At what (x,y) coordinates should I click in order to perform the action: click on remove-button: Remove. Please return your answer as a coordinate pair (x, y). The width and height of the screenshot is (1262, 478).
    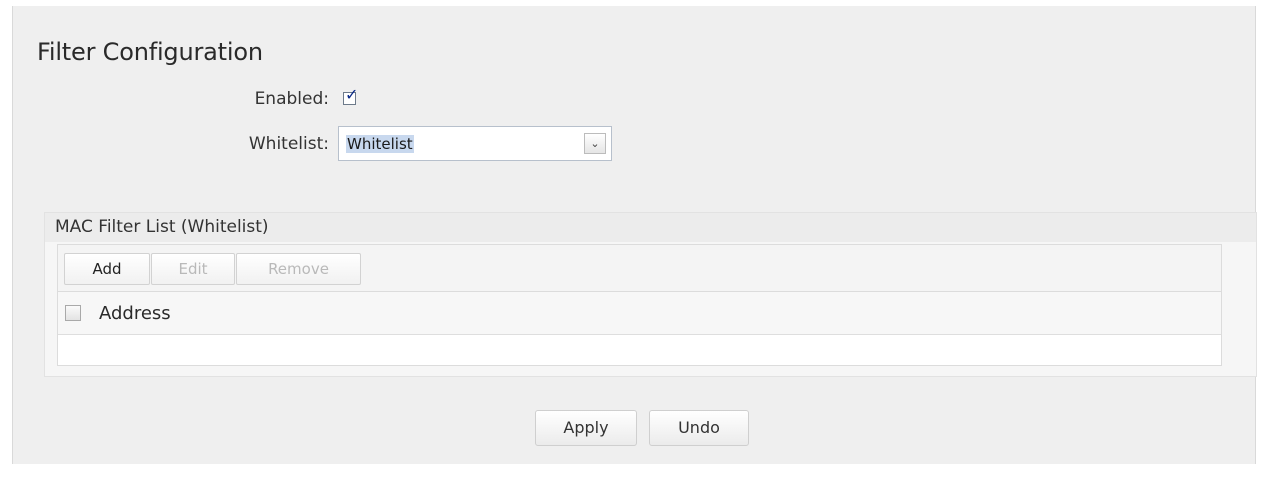
    Looking at the image, I should click on (298, 269).